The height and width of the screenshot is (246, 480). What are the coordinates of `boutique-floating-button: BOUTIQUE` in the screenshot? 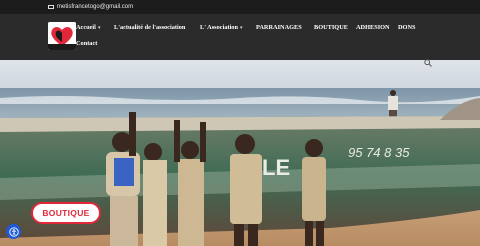 It's located at (66, 213).